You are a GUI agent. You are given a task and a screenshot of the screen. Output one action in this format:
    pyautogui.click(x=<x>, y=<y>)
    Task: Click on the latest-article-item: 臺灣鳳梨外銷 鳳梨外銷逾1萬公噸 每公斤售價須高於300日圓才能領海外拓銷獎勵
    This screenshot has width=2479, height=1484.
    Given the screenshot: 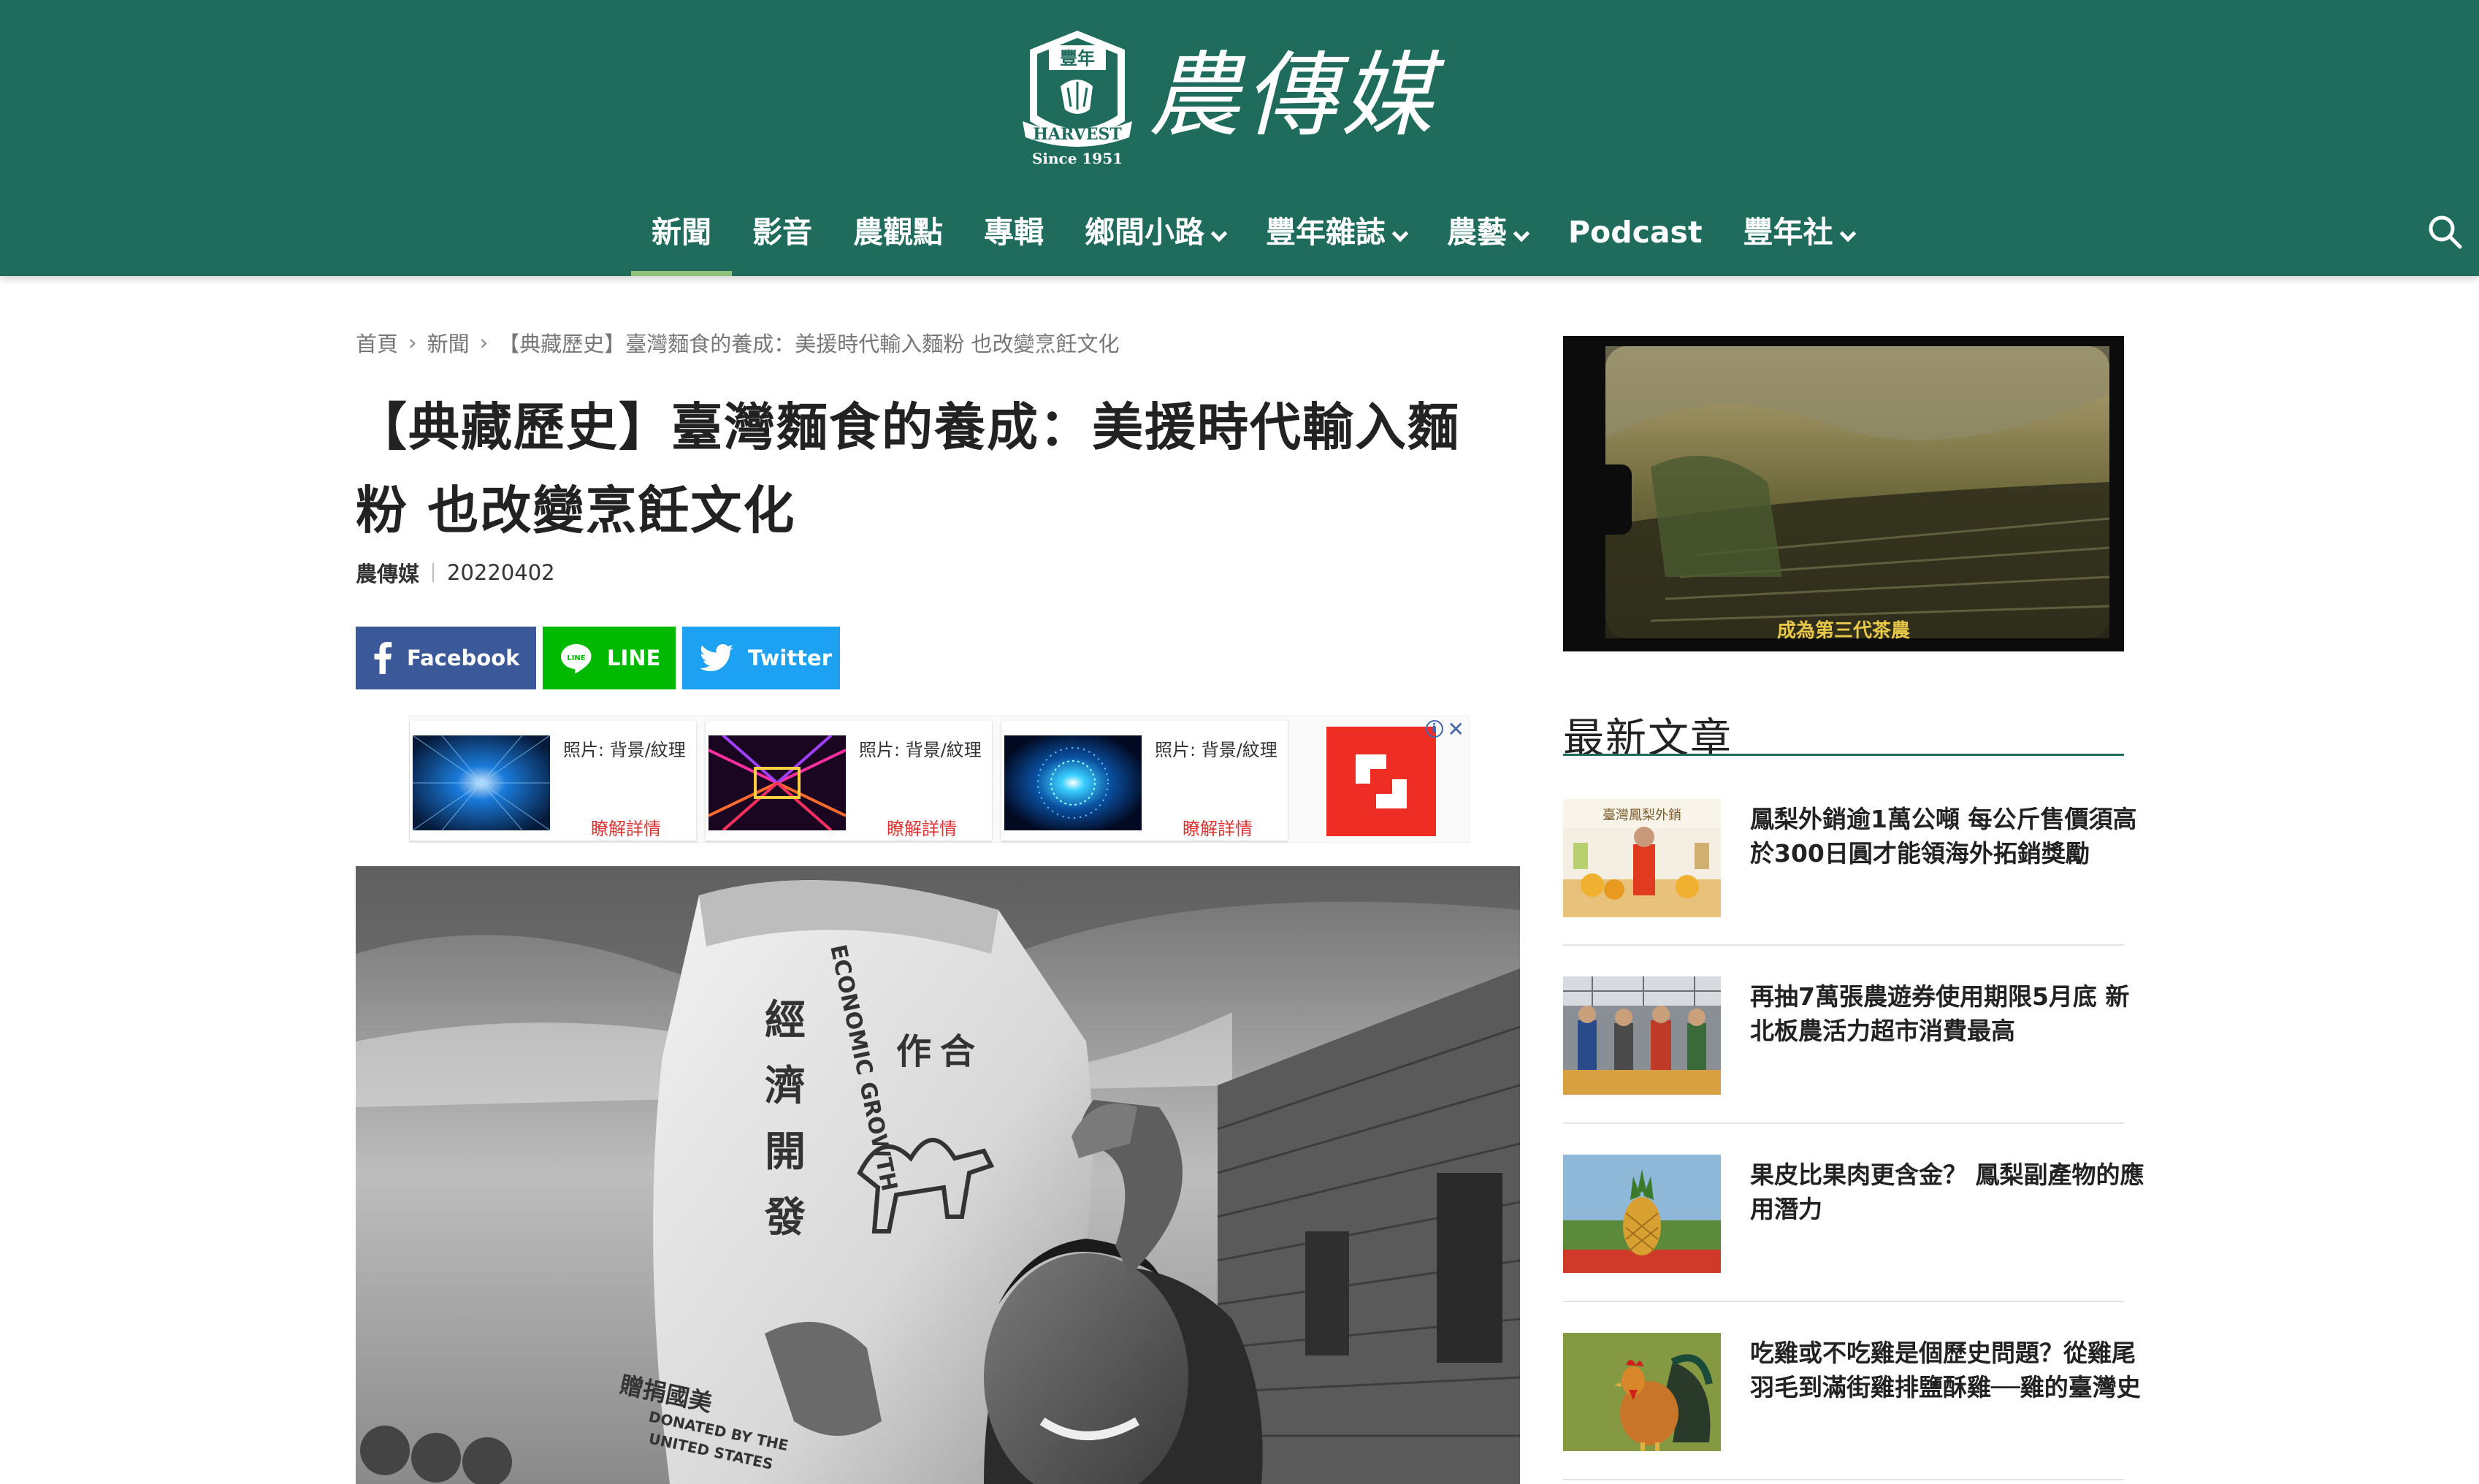 What is the action you would take?
    pyautogui.click(x=1855, y=872)
    